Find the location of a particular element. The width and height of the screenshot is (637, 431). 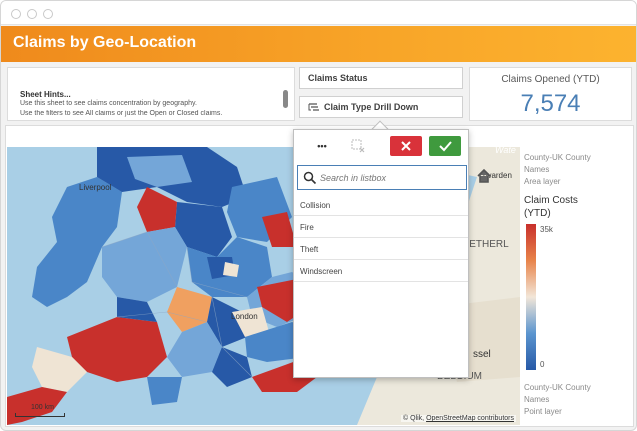

search-icon is located at coordinates (310, 178).